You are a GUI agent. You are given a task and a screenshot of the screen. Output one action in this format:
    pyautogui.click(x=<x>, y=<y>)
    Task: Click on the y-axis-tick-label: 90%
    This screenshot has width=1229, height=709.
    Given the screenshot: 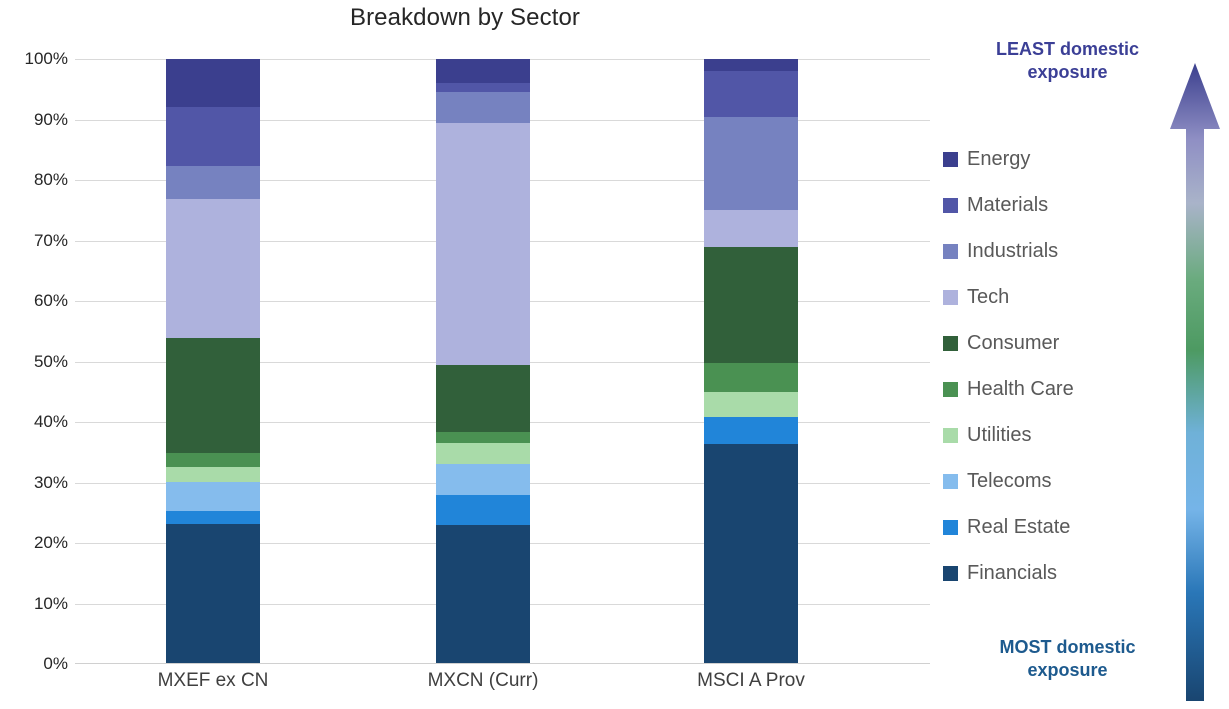 What is the action you would take?
    pyautogui.click(x=50, y=119)
    